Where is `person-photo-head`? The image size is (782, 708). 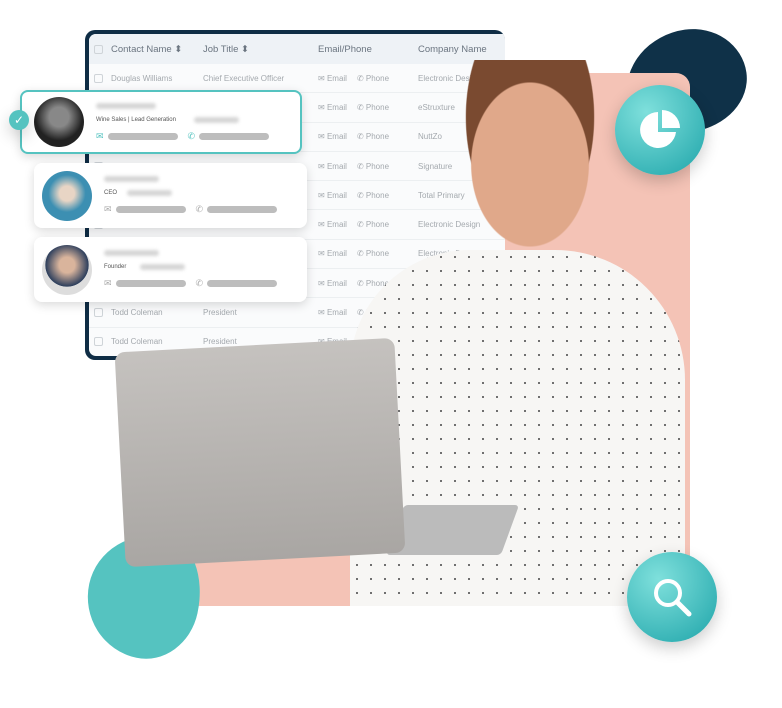 person-photo-head is located at coordinates (530, 155).